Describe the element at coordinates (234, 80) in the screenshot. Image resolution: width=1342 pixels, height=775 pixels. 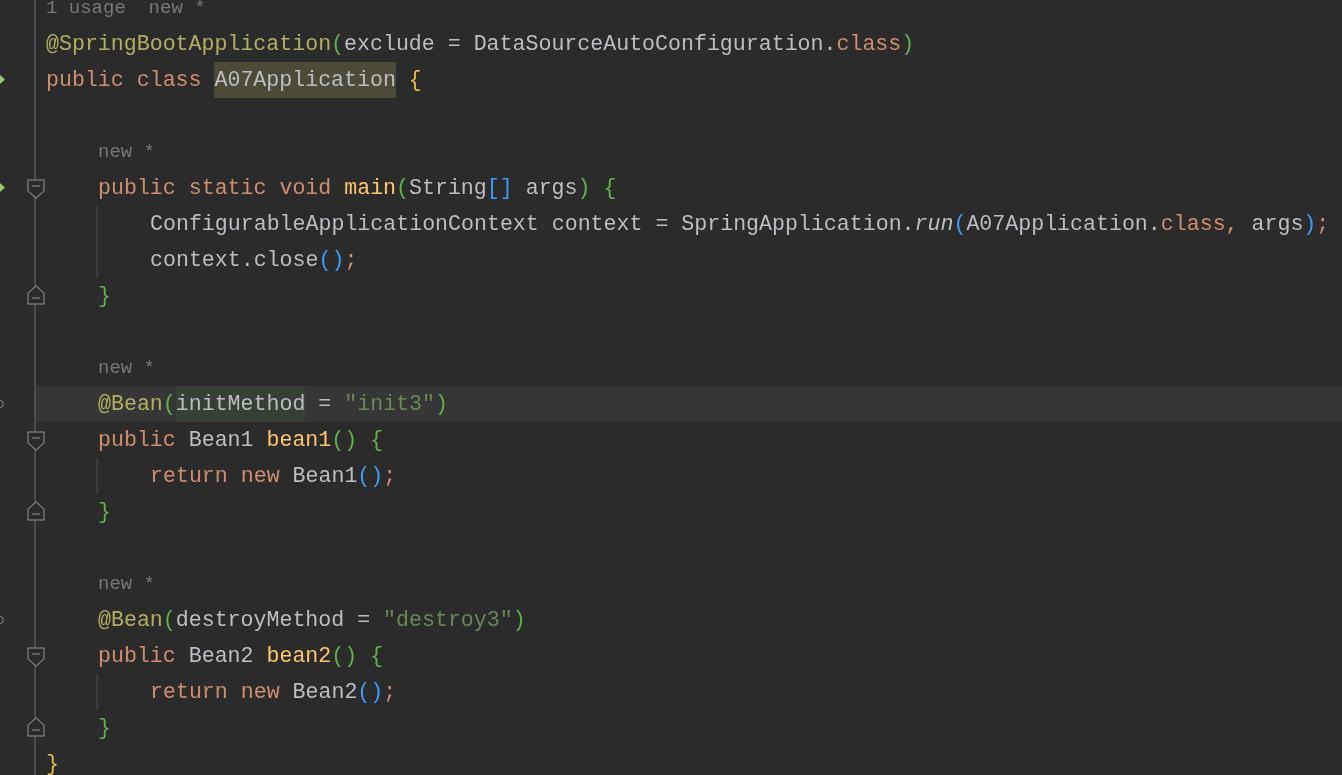
I see `code-line: public class A07Application {` at that location.